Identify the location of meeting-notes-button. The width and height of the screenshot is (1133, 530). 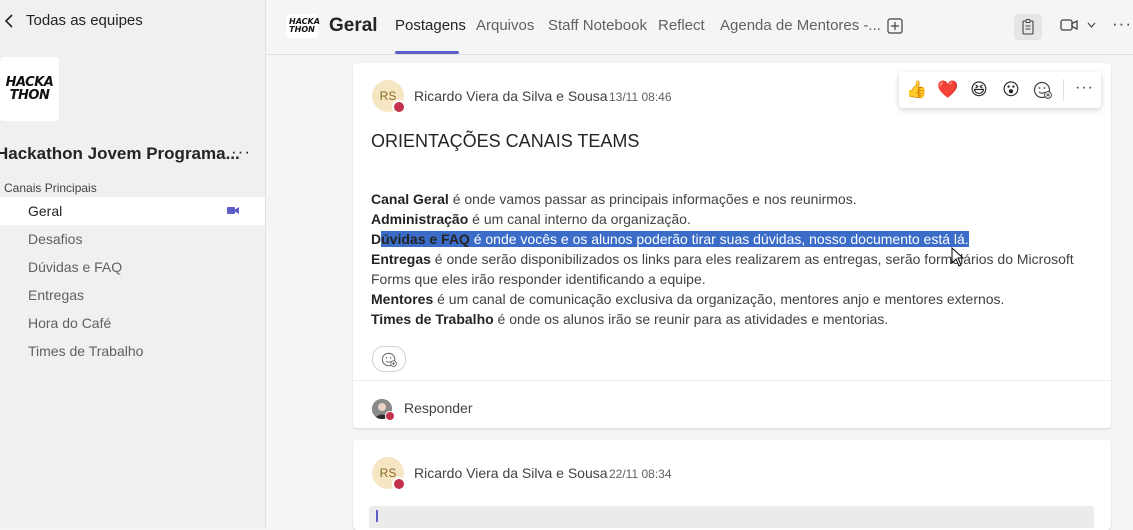
(1028, 27).